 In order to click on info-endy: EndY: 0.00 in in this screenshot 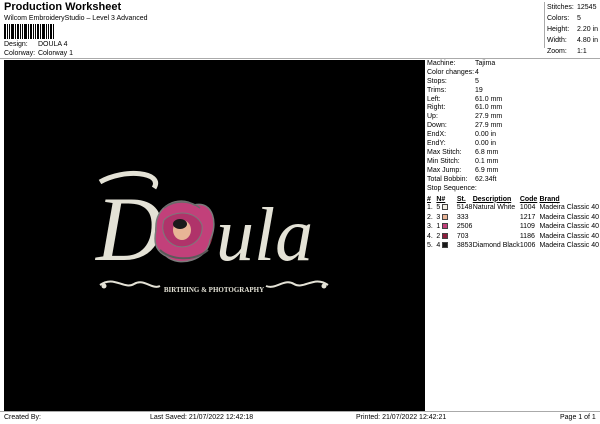, I will do `click(462, 144)`.